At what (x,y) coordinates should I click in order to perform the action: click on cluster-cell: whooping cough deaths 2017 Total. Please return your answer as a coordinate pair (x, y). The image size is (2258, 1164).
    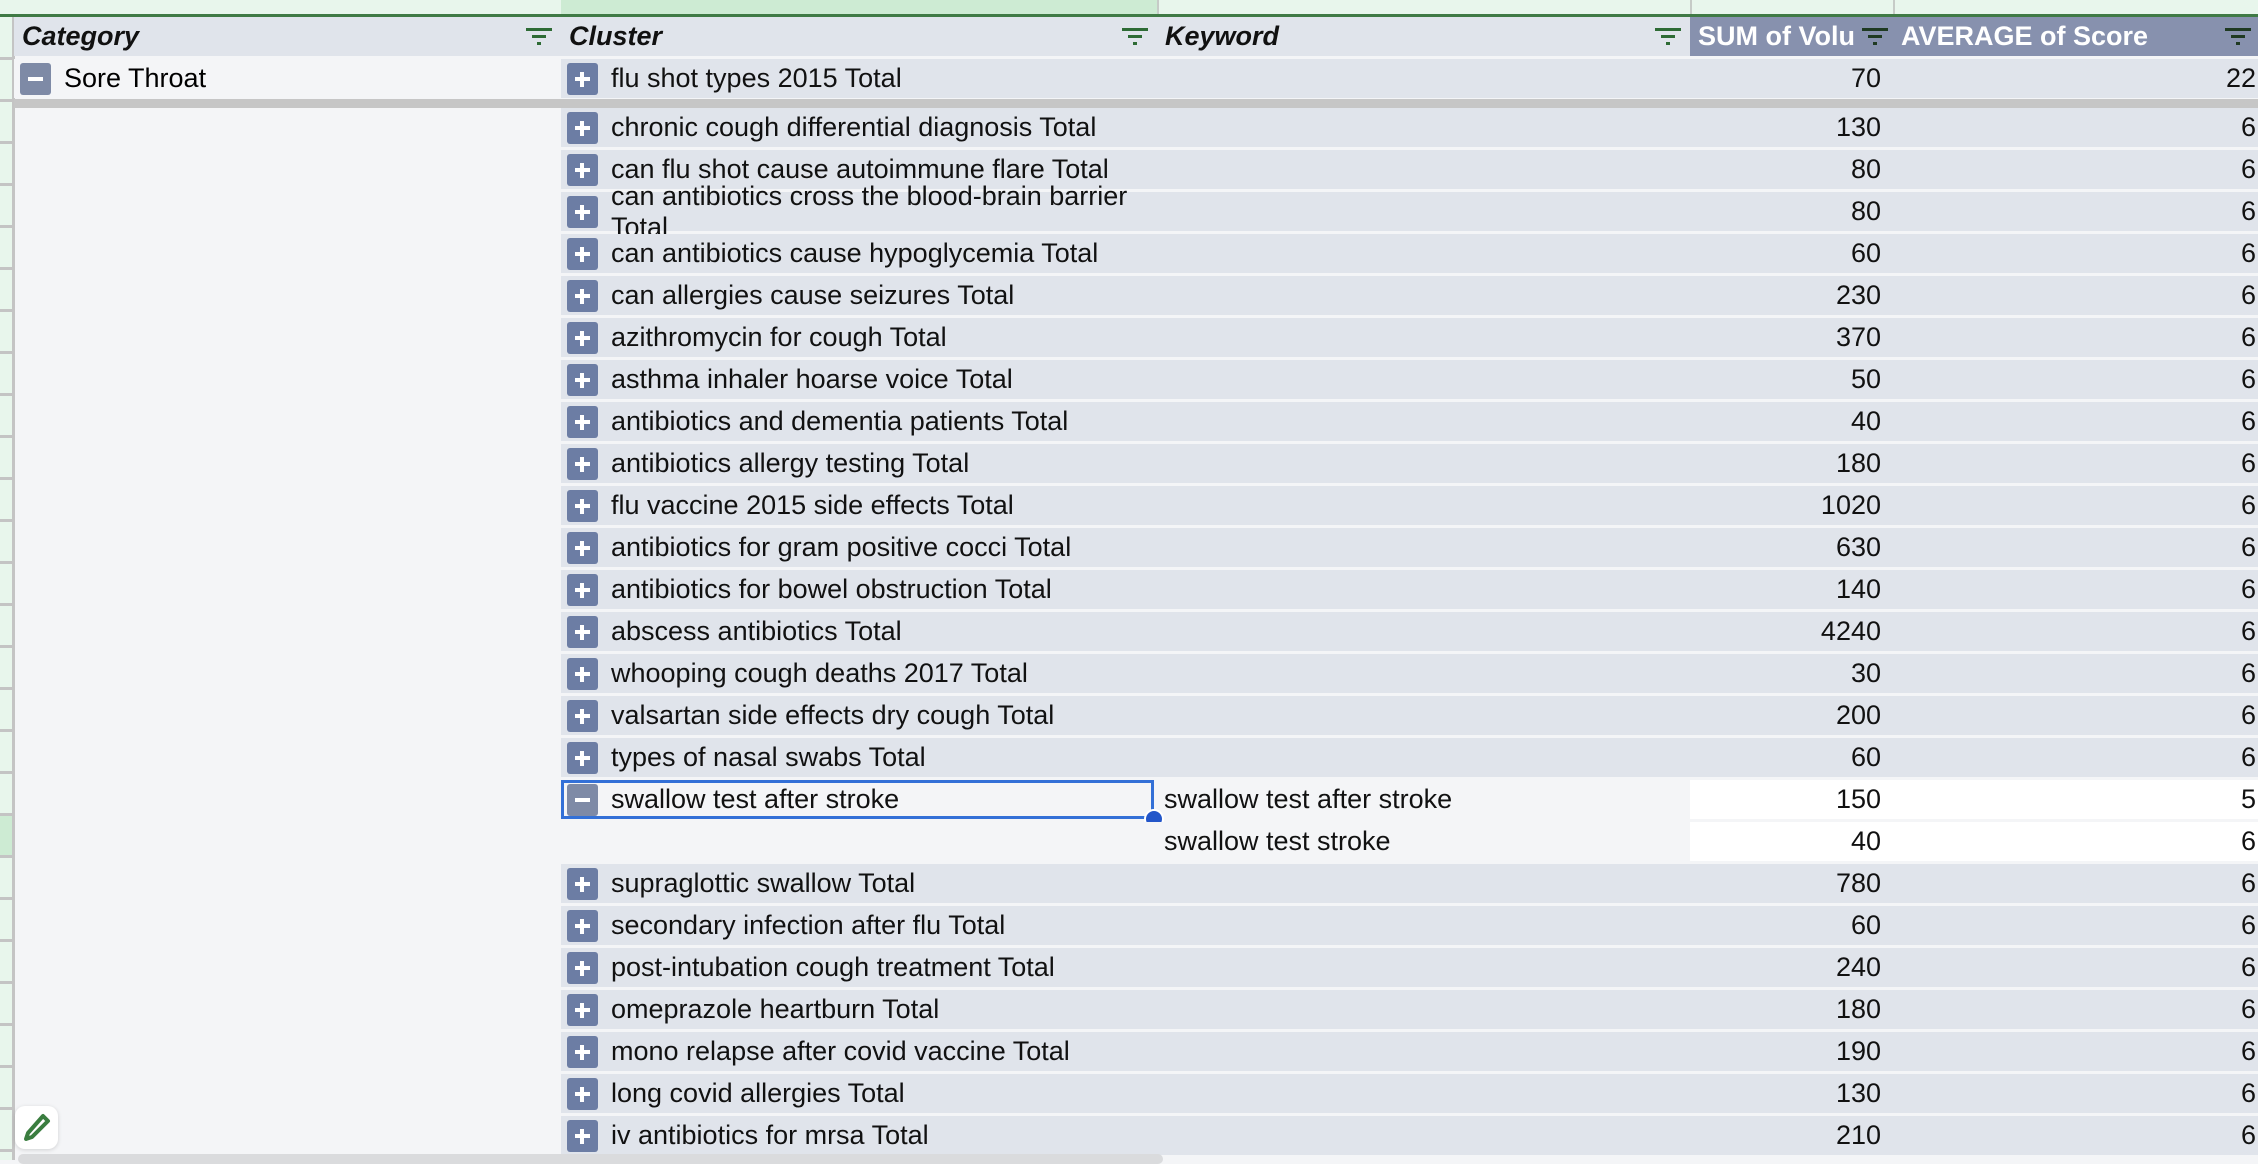
    Looking at the image, I should click on (859, 673).